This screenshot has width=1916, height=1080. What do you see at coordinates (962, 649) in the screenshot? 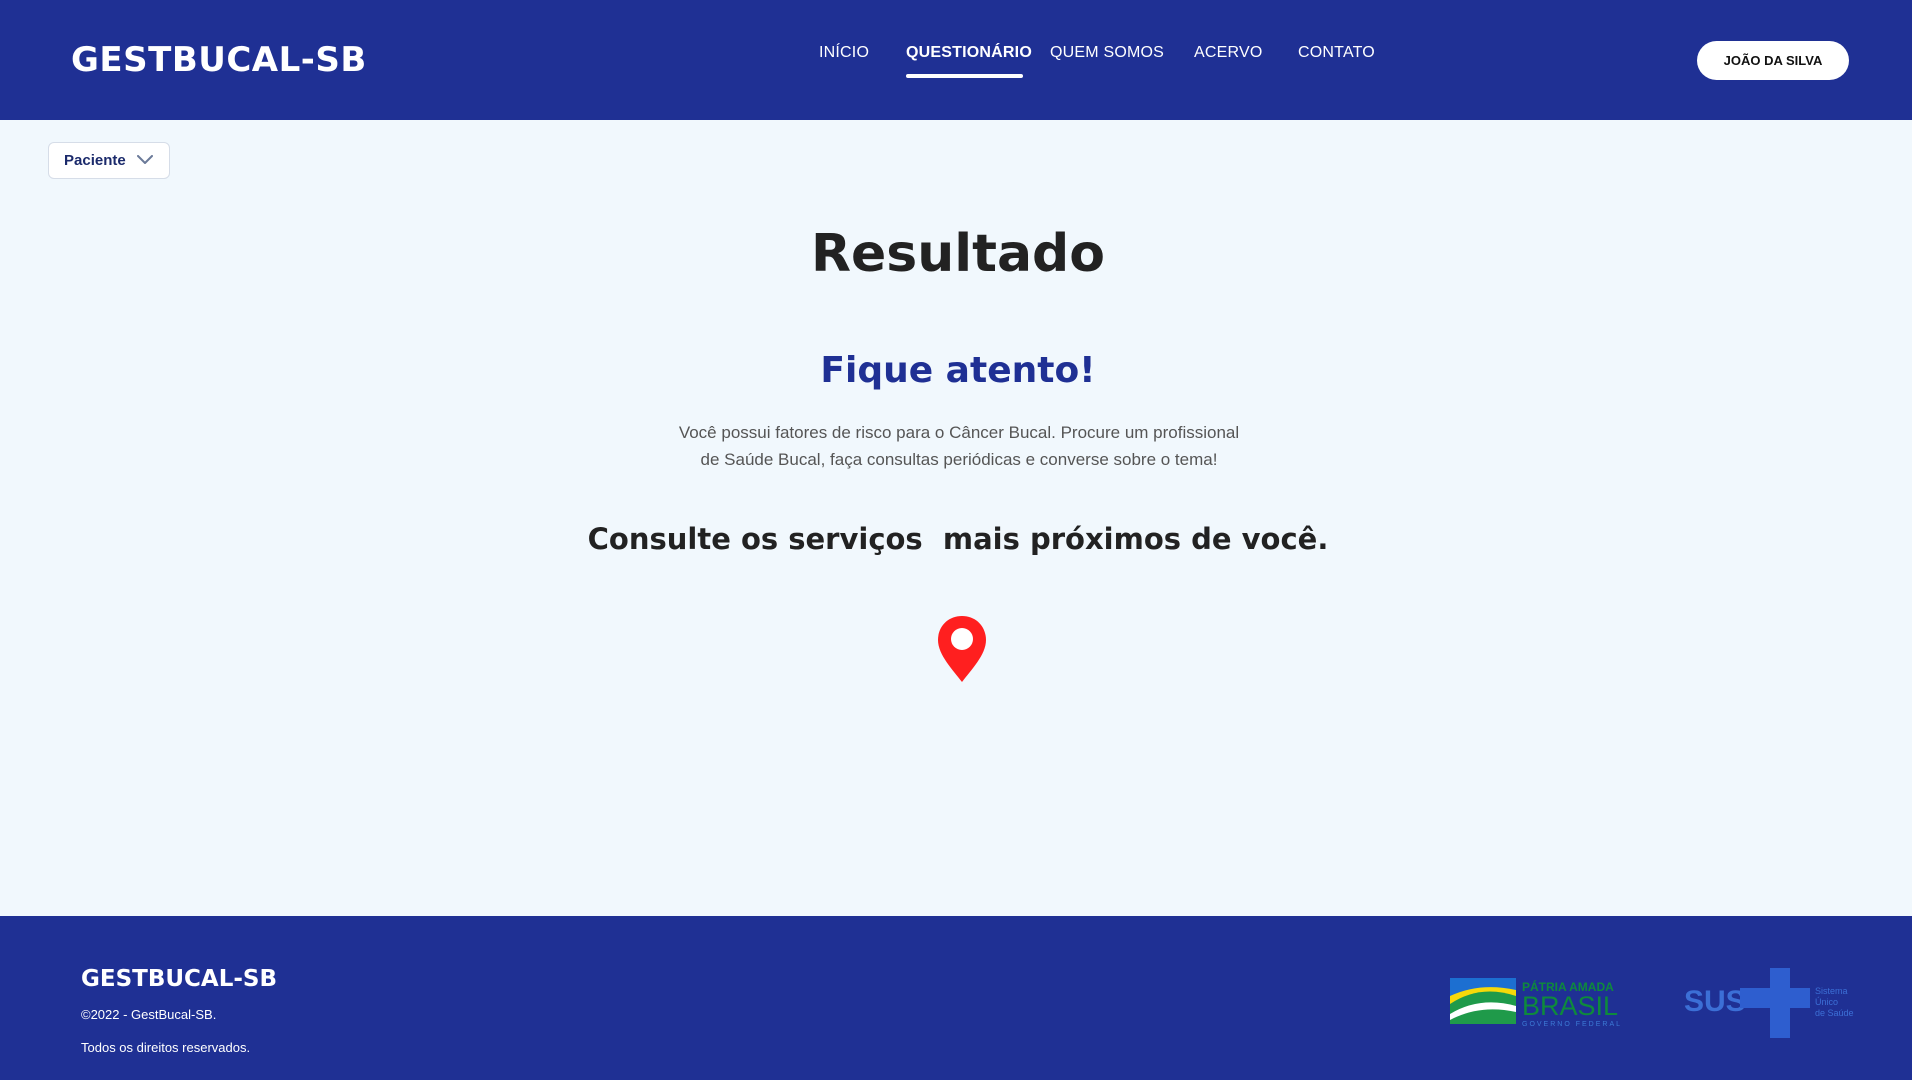
I see `map-pin-icon` at bounding box center [962, 649].